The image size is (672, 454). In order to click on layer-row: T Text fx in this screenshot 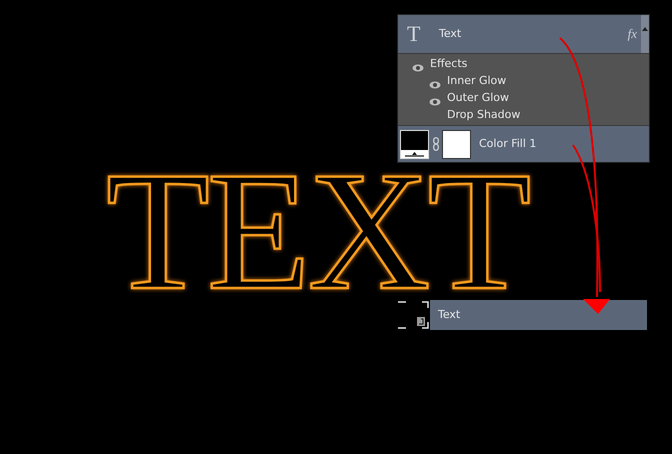, I will do `click(523, 34)`.